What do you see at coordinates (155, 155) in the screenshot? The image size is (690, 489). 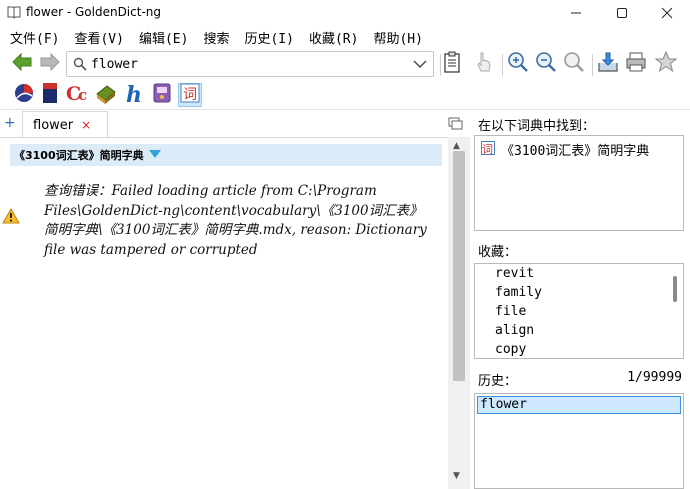 I see `triangle-down-icon` at bounding box center [155, 155].